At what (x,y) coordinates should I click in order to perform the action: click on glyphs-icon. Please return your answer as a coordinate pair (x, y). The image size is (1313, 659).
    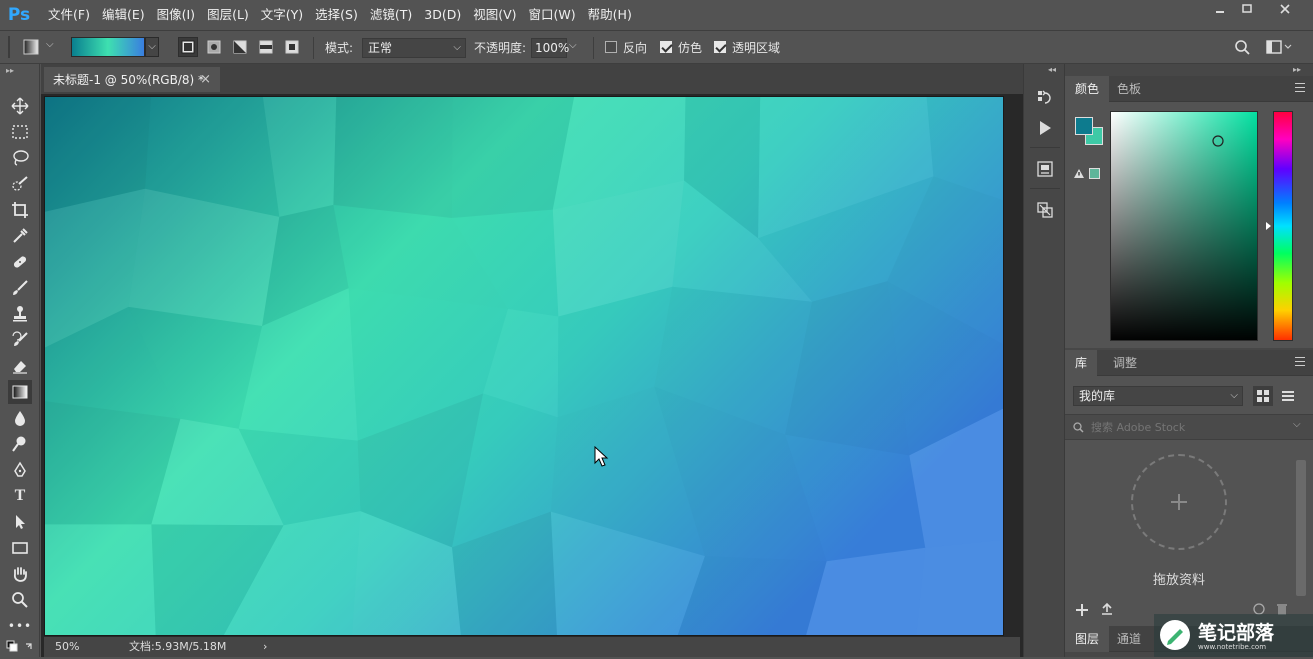
    Looking at the image, I should click on (1045, 210).